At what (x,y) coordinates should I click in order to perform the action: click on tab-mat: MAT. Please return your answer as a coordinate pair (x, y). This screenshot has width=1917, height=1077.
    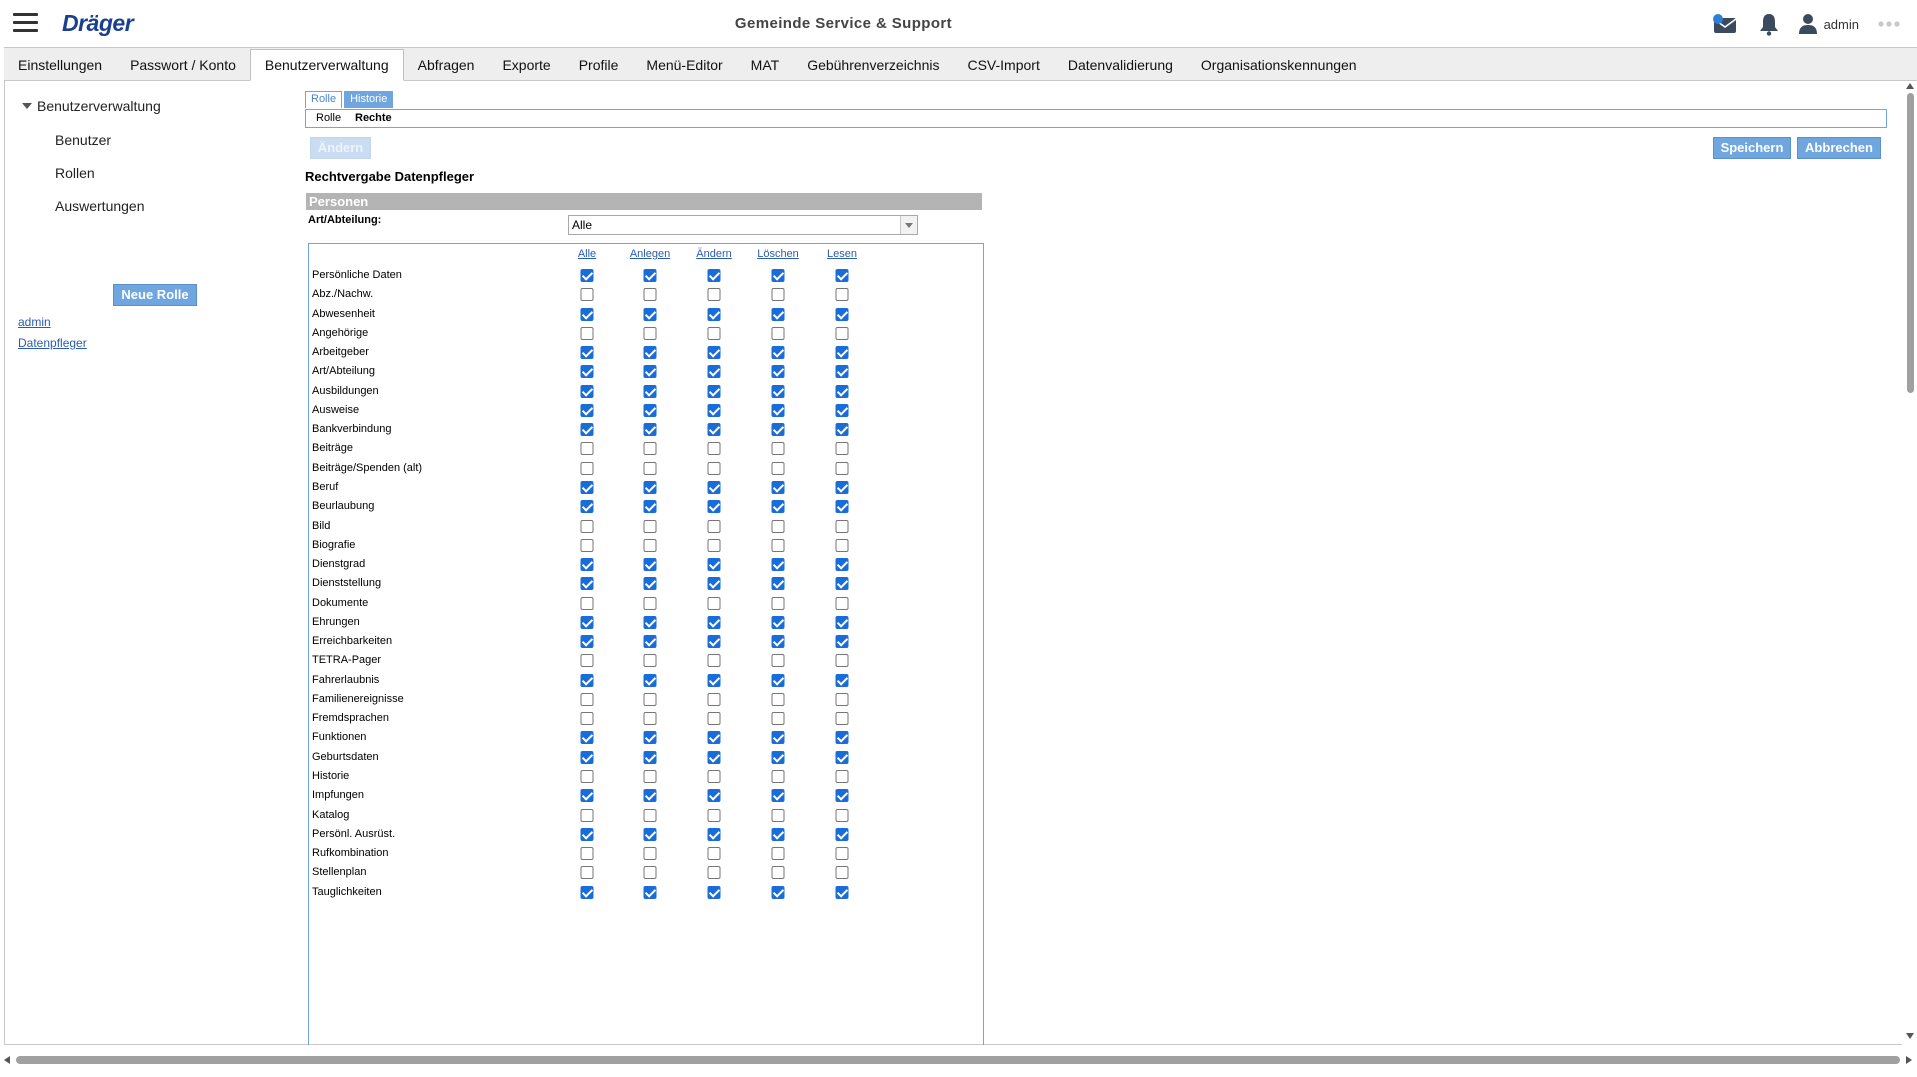
    Looking at the image, I should click on (765, 65).